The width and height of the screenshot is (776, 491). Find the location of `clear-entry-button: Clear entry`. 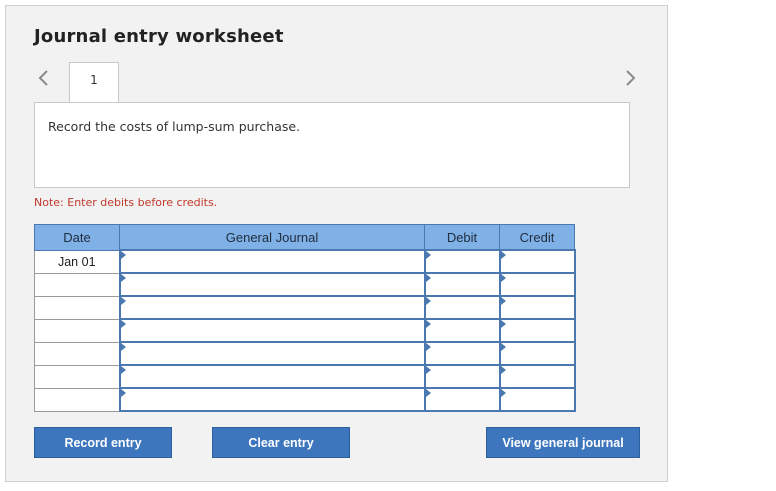

clear-entry-button: Clear entry is located at coordinates (281, 442).